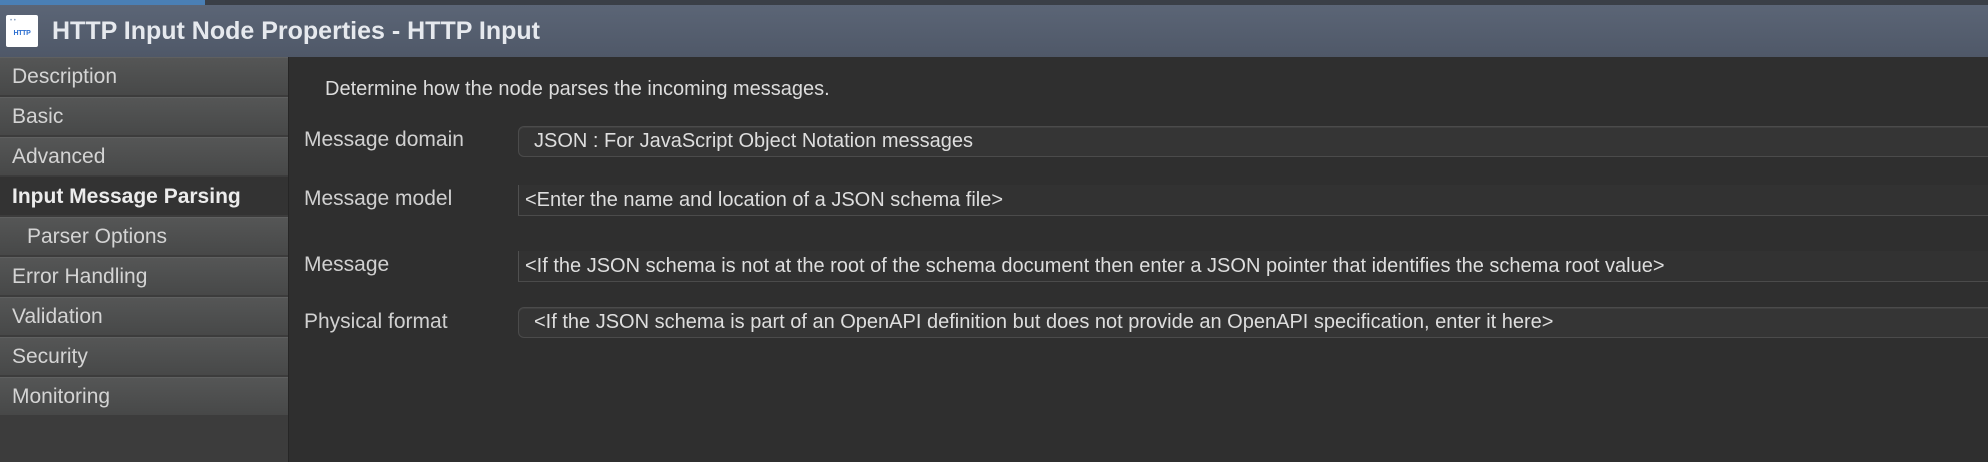 This screenshot has height=462, width=1988. I want to click on sidebar-item-monitoring: Monitoring, so click(144, 396).